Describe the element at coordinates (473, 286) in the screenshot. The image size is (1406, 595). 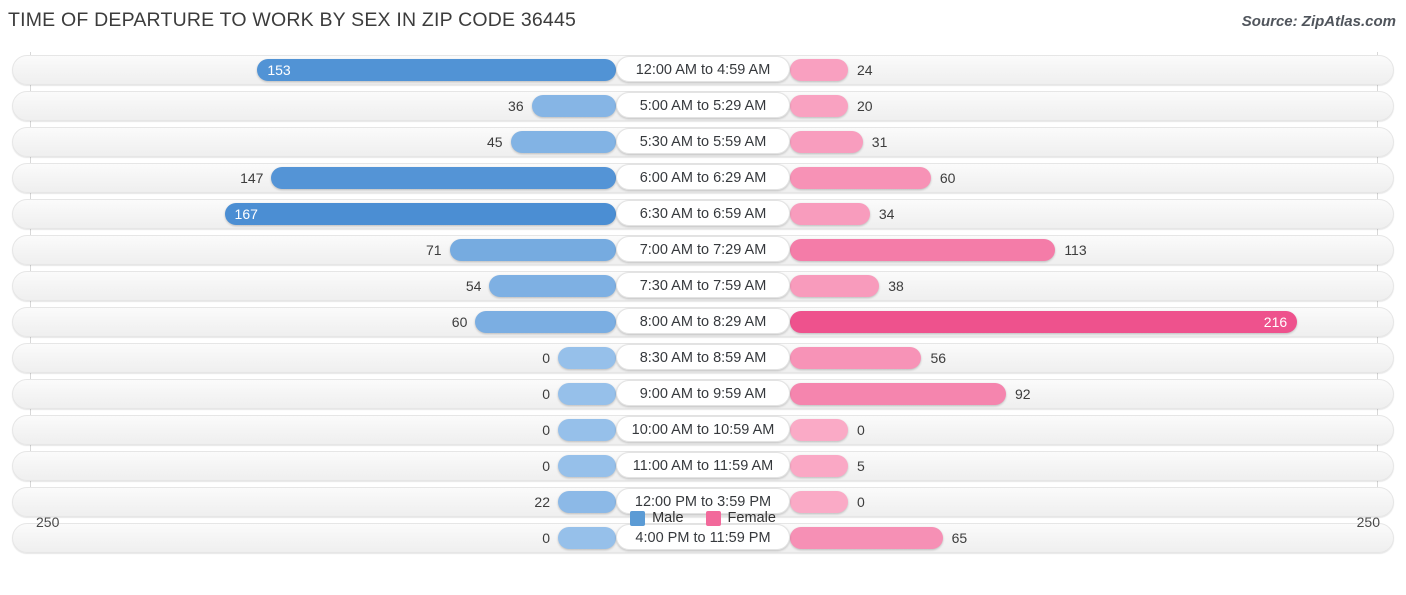
I see `bar-value-male: 54` at that location.